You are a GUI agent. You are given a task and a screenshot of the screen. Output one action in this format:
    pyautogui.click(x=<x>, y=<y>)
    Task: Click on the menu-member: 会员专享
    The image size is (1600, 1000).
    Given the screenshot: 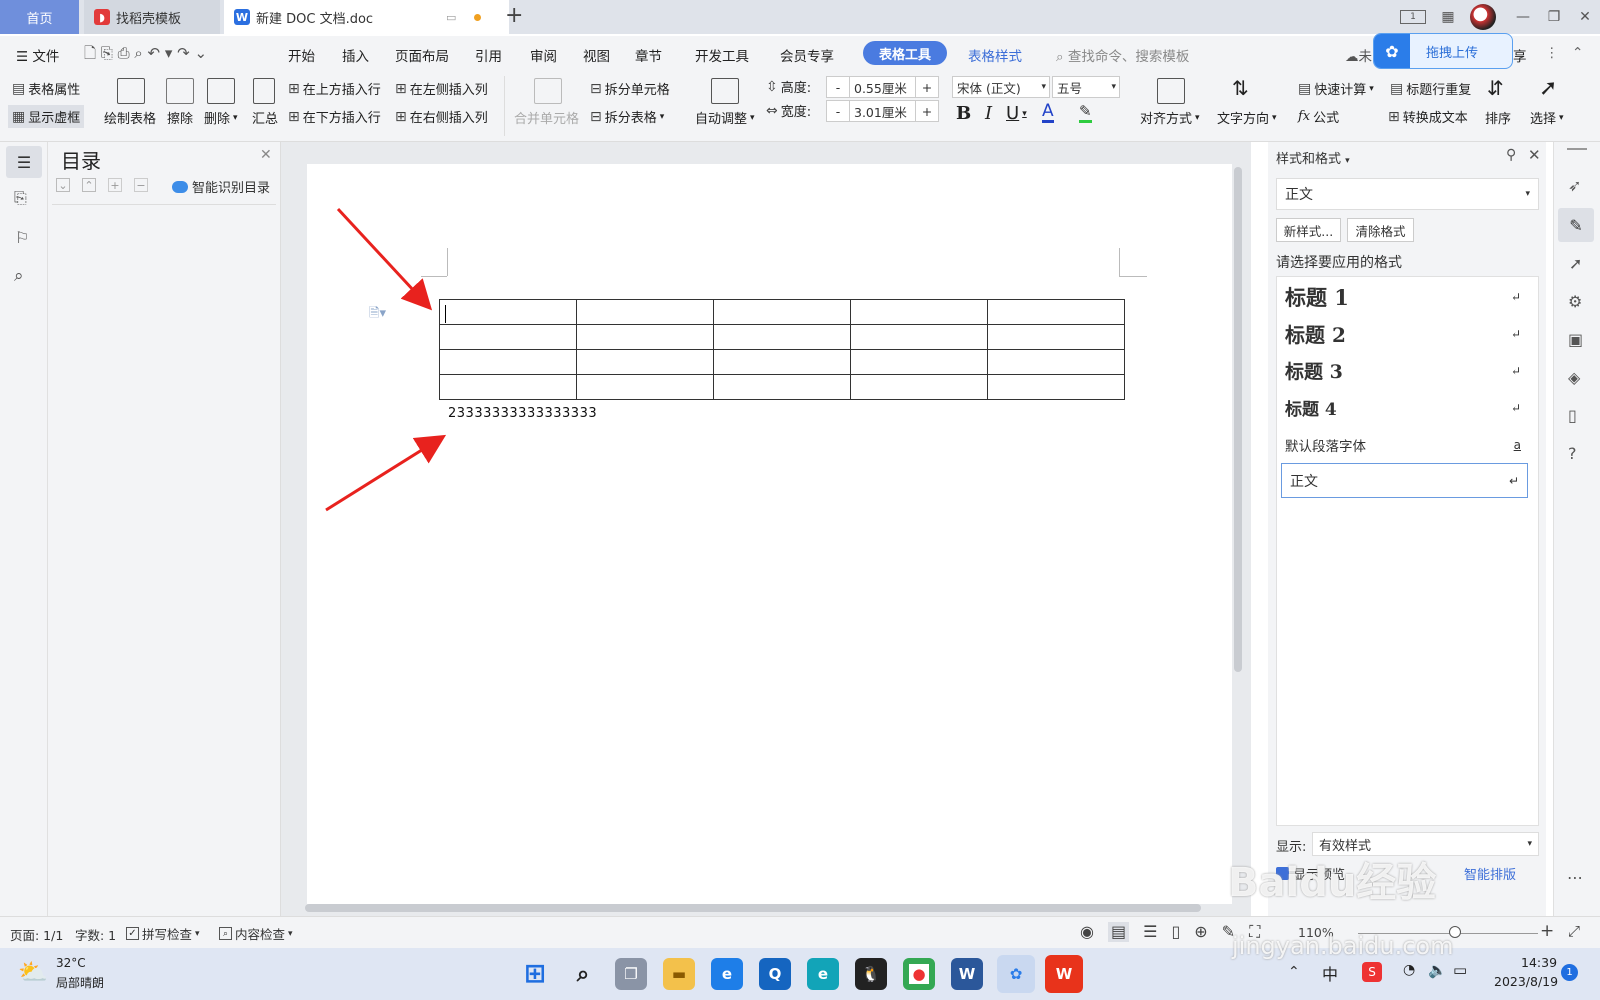 What is the action you would take?
    pyautogui.click(x=807, y=55)
    